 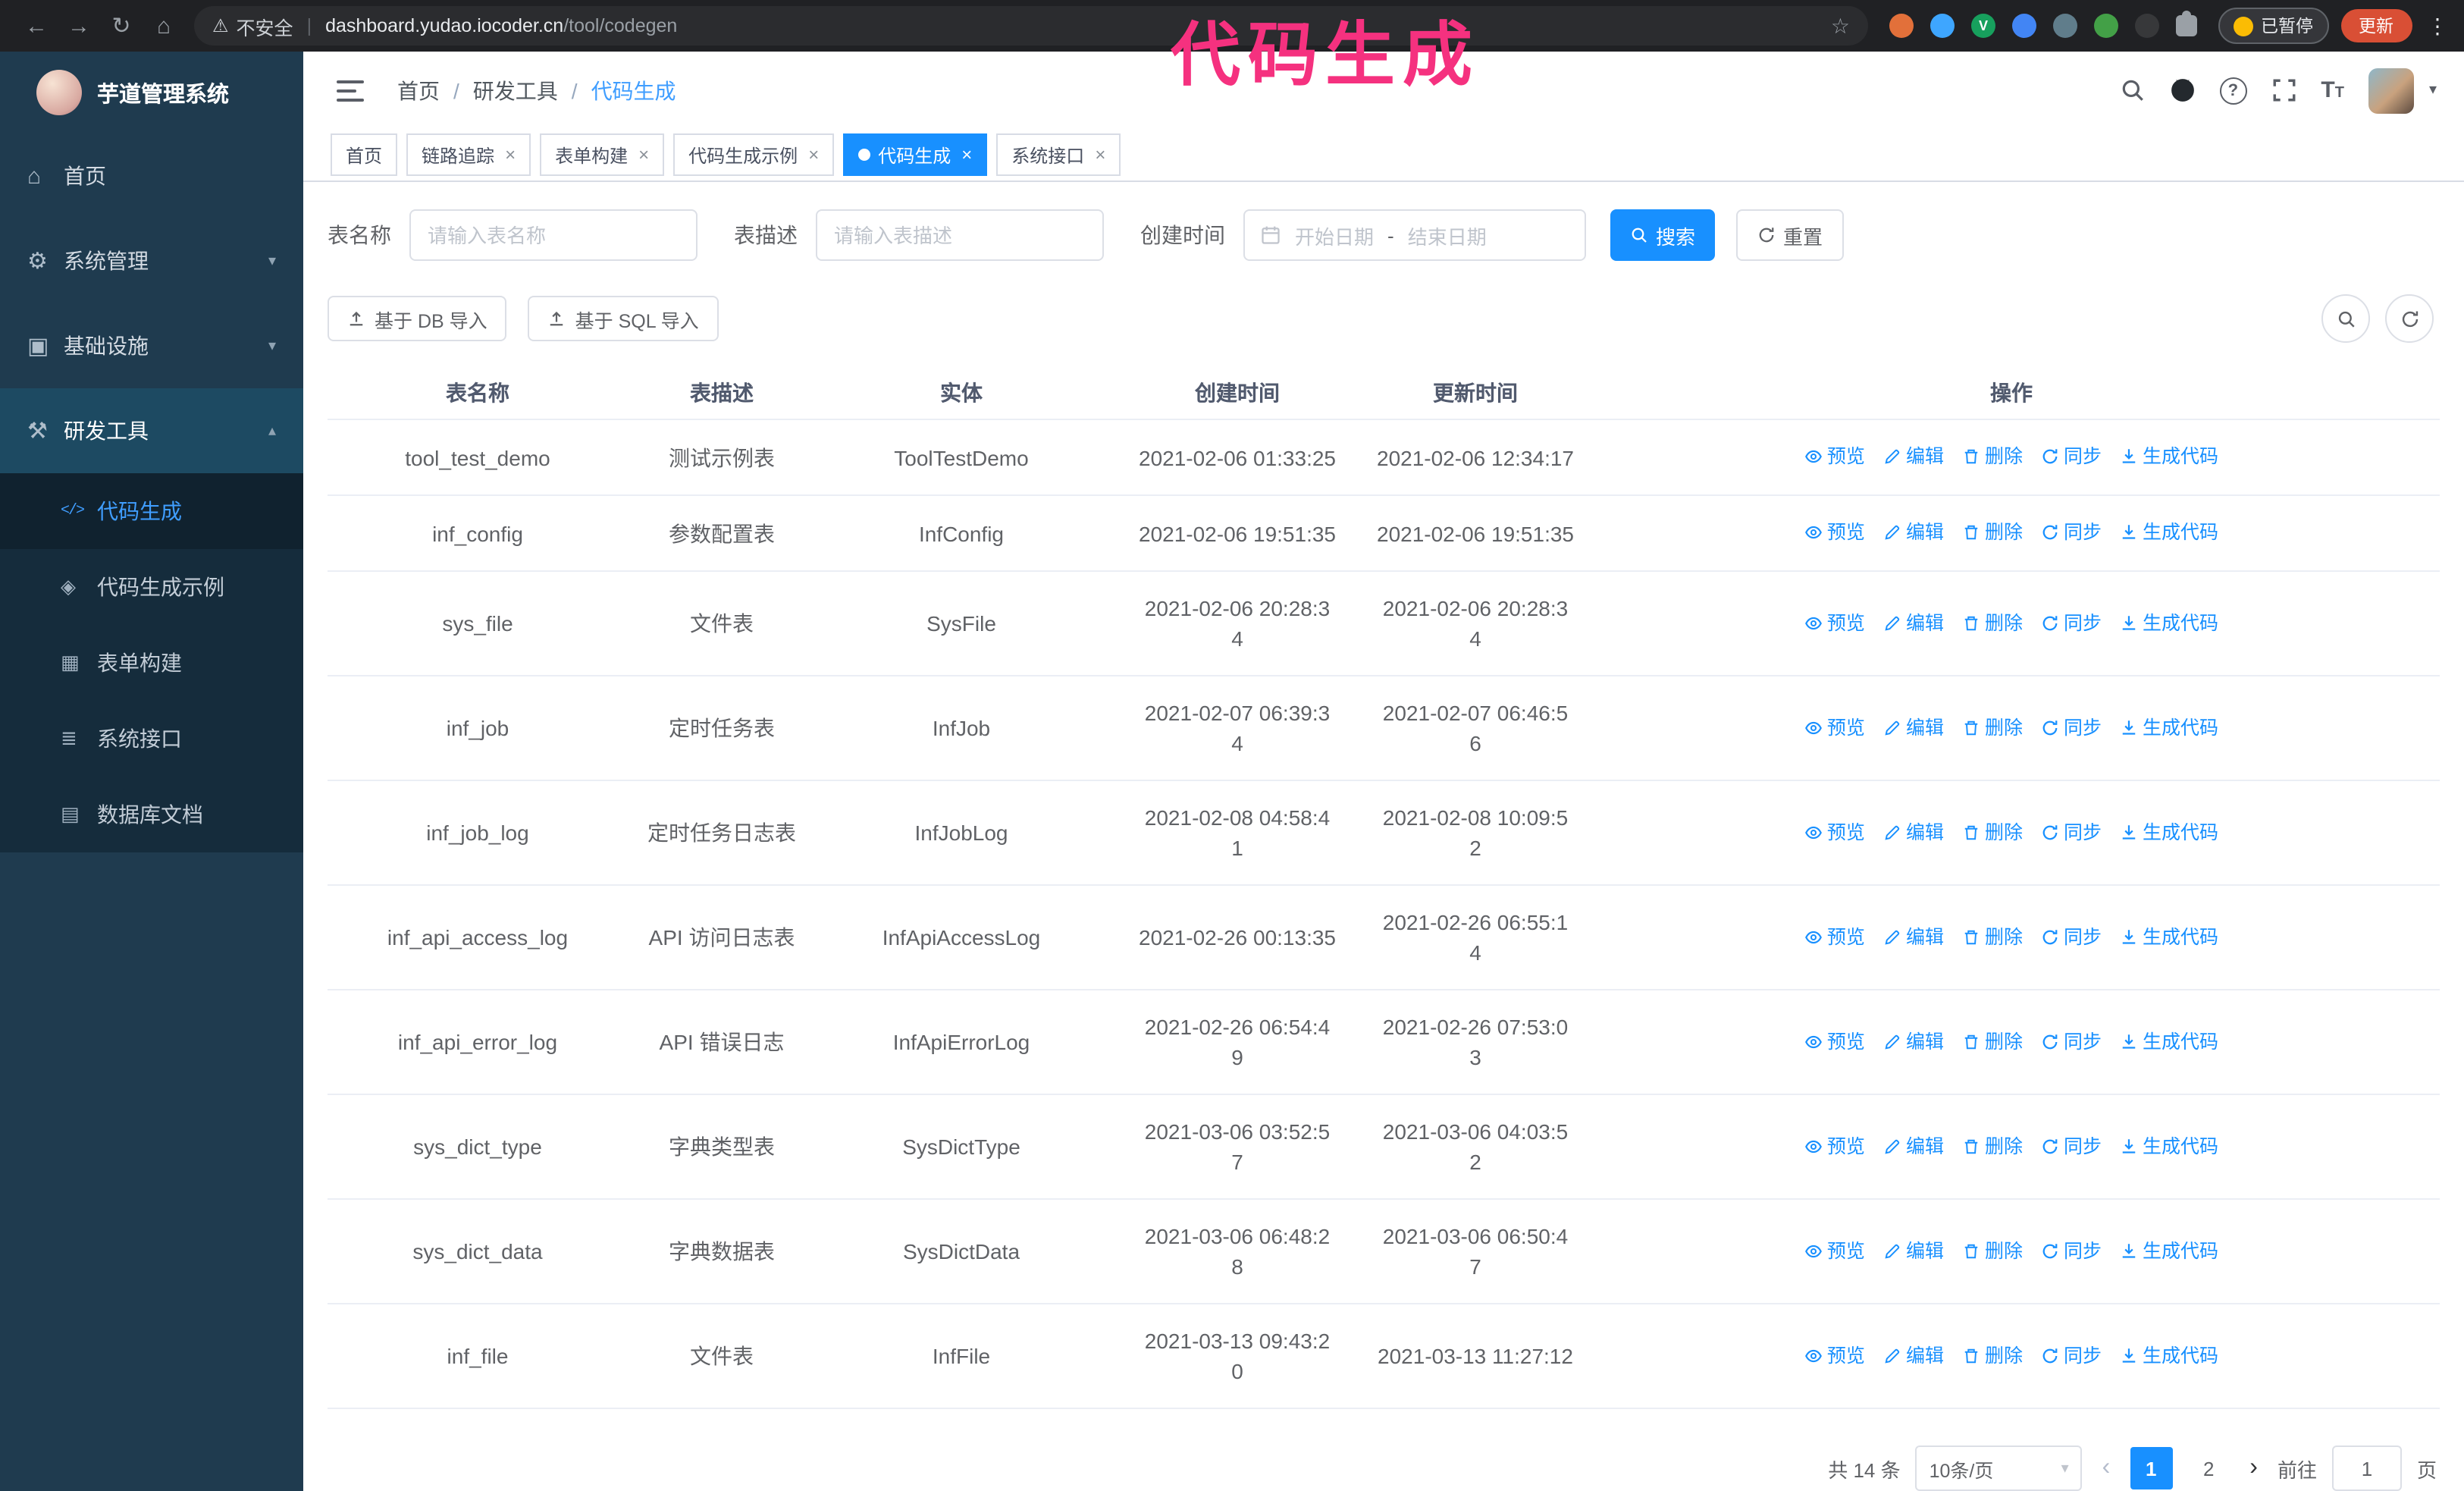 I want to click on next-page-button: ›, so click(x=2253, y=1468).